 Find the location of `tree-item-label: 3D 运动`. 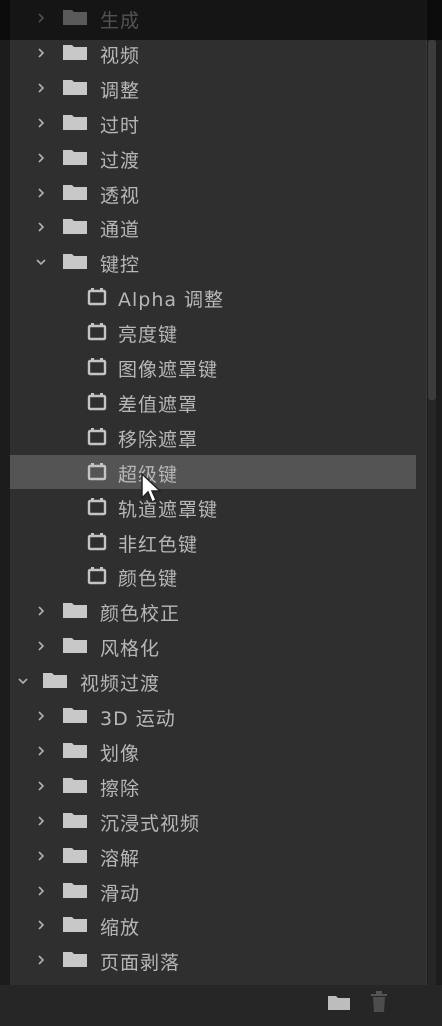

tree-item-label: 3D 运动 is located at coordinates (138, 719).